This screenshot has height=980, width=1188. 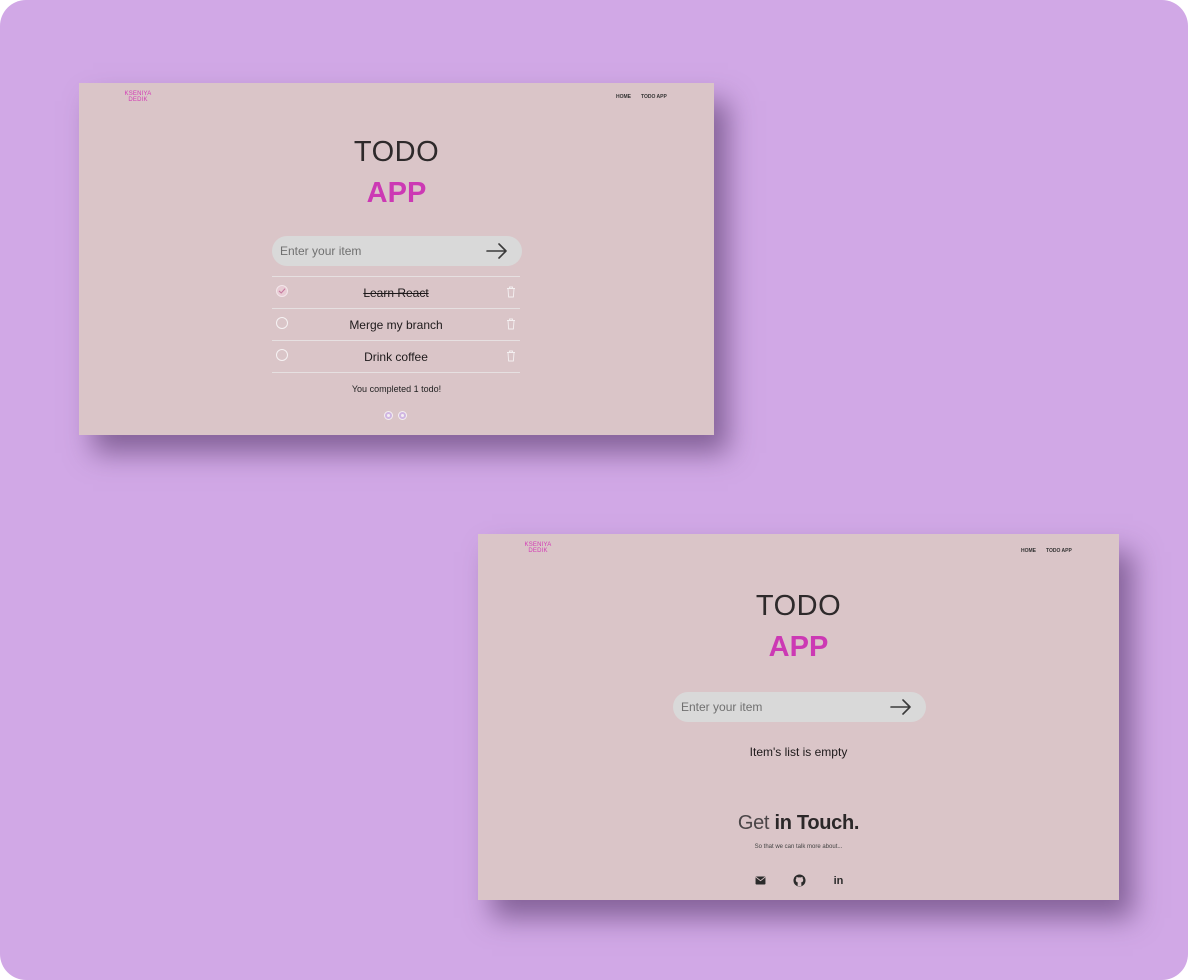 I want to click on todo-list: Learn React Merge my branch Drink coffee, so click(x=396, y=324).